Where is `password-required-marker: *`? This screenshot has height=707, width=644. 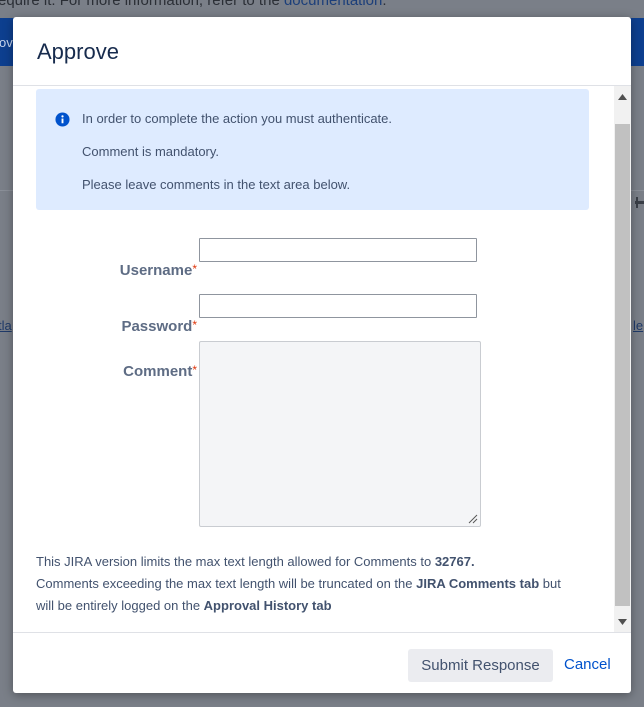
password-required-marker: * is located at coordinates (194, 325).